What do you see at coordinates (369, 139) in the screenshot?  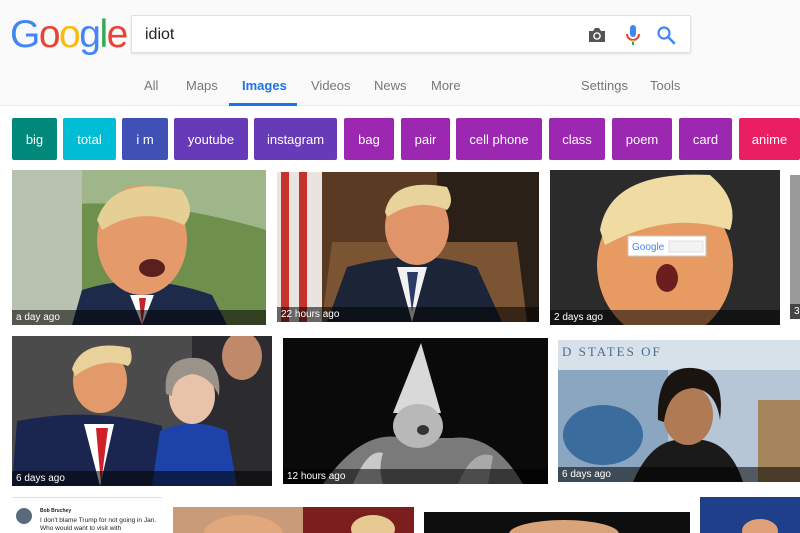 I see `chip-bag: bag` at bounding box center [369, 139].